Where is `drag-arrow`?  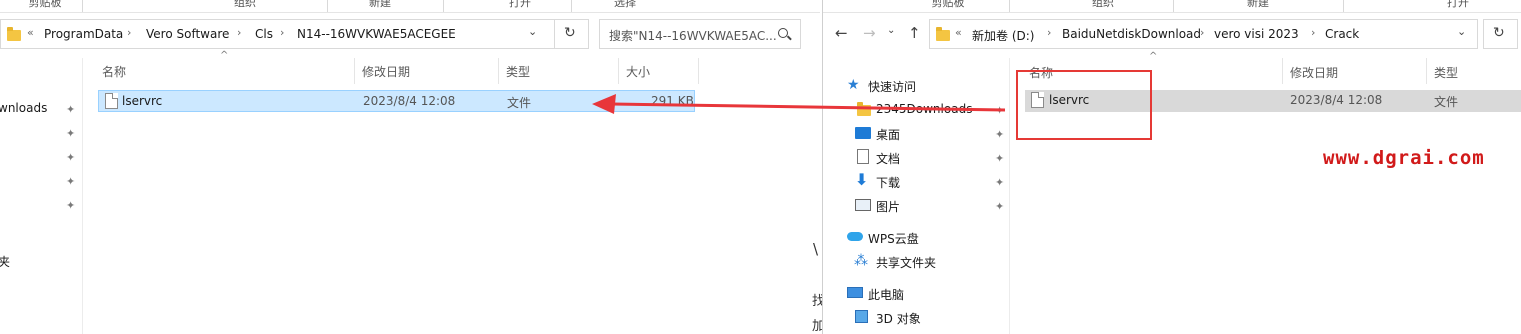 drag-arrow is located at coordinates (799, 104).